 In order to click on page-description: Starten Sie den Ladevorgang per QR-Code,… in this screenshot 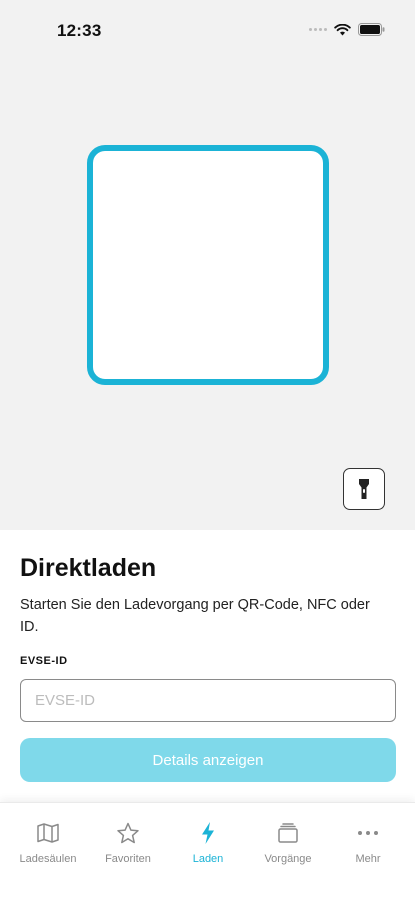, I will do `click(195, 616)`.